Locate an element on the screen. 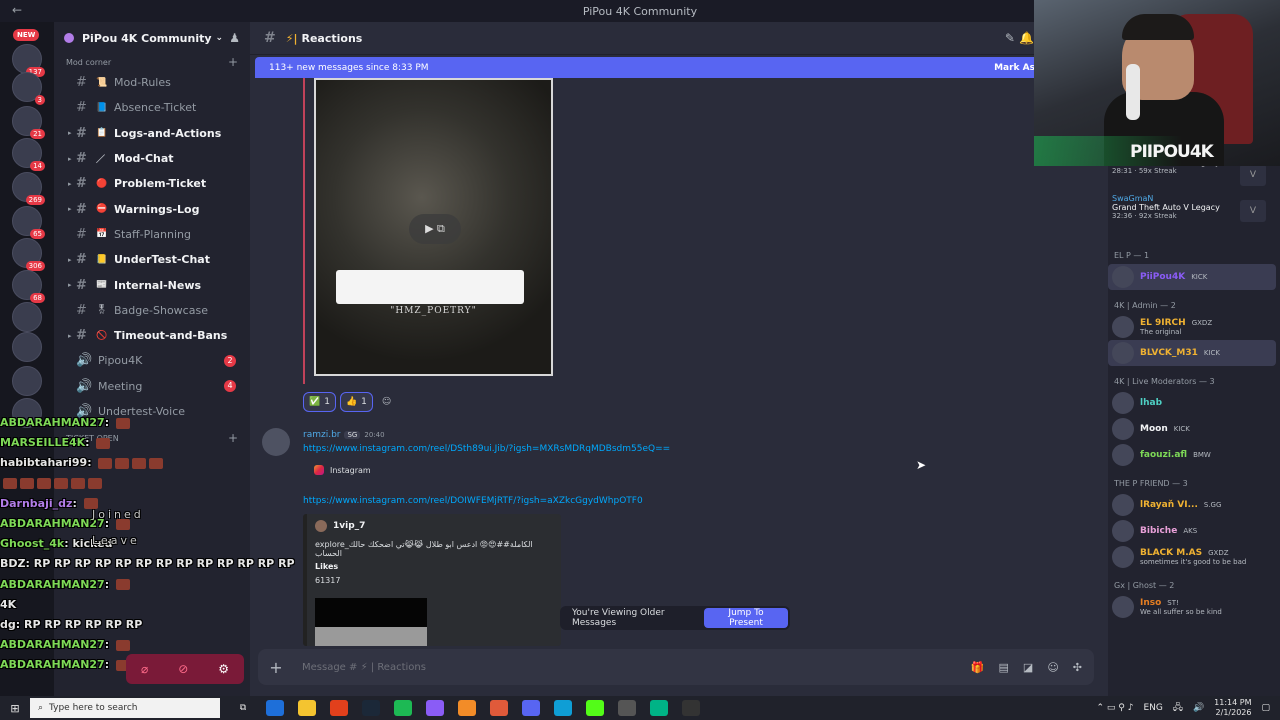  deafen-icon: ⊘ is located at coordinates (183, 669).